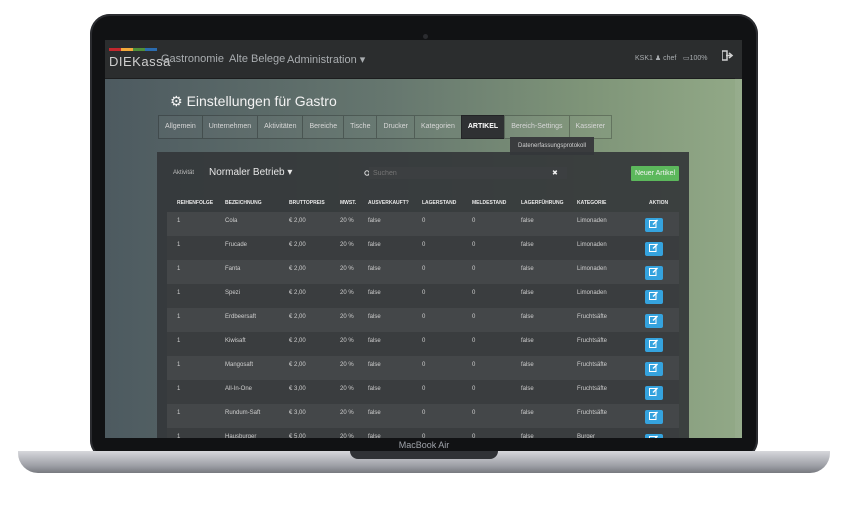 This screenshot has height=513, width=848. Describe the element at coordinates (536, 127) in the screenshot. I see `tab-bereich-settings: Bereich-Settings` at that location.